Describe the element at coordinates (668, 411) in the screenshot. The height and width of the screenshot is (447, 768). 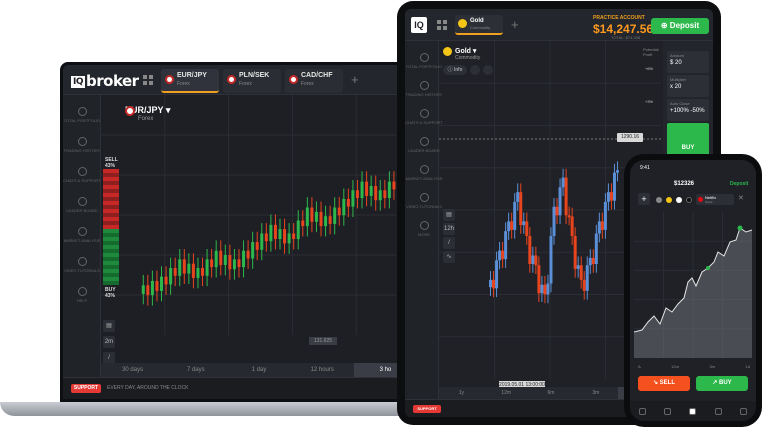
I see `history-icon` at that location.